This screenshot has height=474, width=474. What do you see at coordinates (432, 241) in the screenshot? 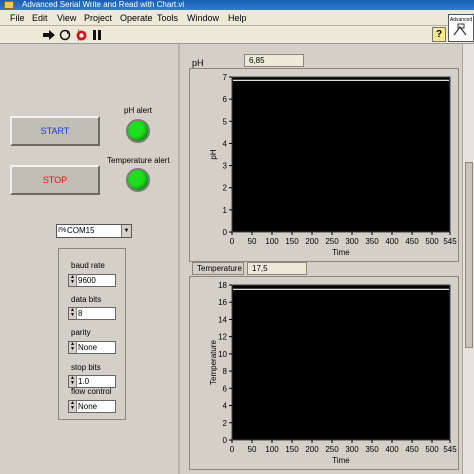
I see `ph-chart-x-tick-label: 500` at bounding box center [432, 241].